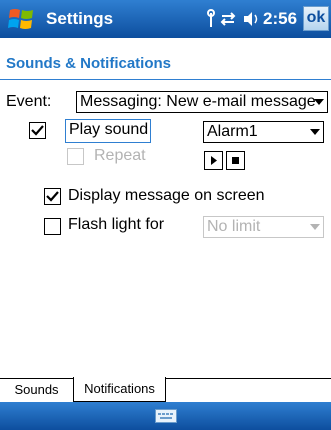 The width and height of the screenshot is (331, 430). Describe the element at coordinates (88, 63) in the screenshot. I see `page-title: Sounds & Notifications` at that location.